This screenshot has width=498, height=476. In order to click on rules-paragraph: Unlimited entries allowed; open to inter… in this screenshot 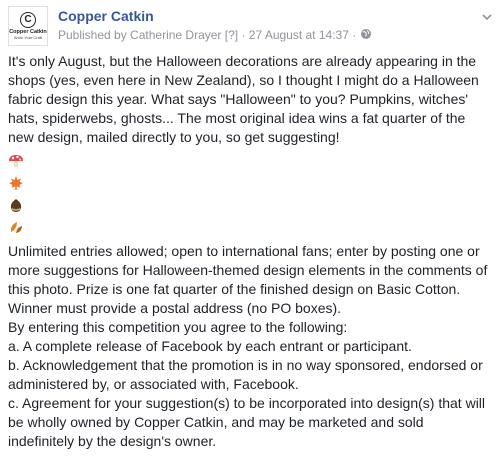, I will do `click(248, 279)`.